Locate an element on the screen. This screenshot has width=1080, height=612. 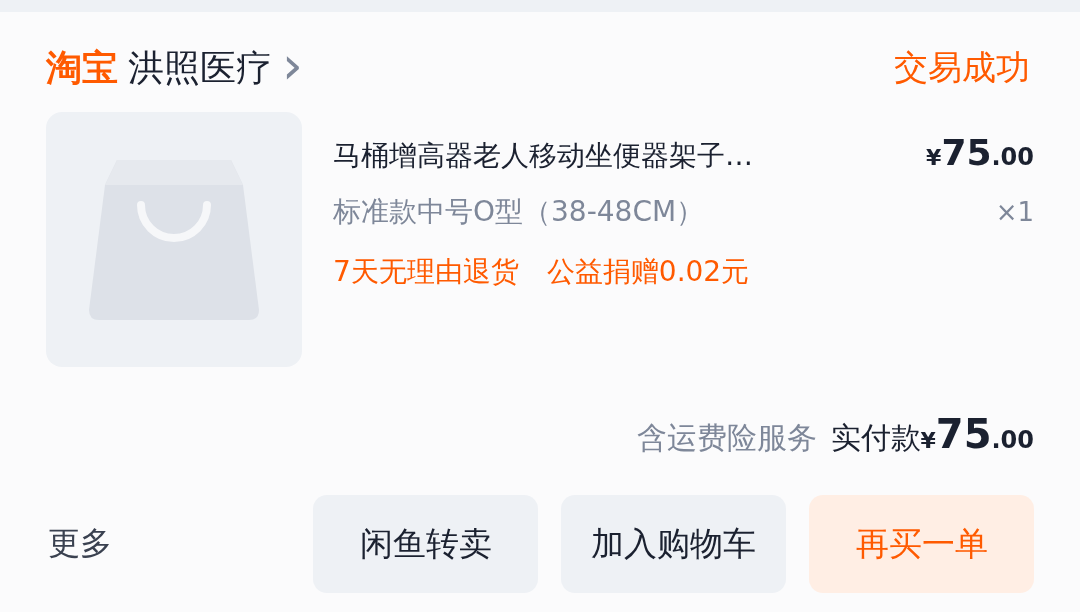
product-thumbnail is located at coordinates (174, 239).